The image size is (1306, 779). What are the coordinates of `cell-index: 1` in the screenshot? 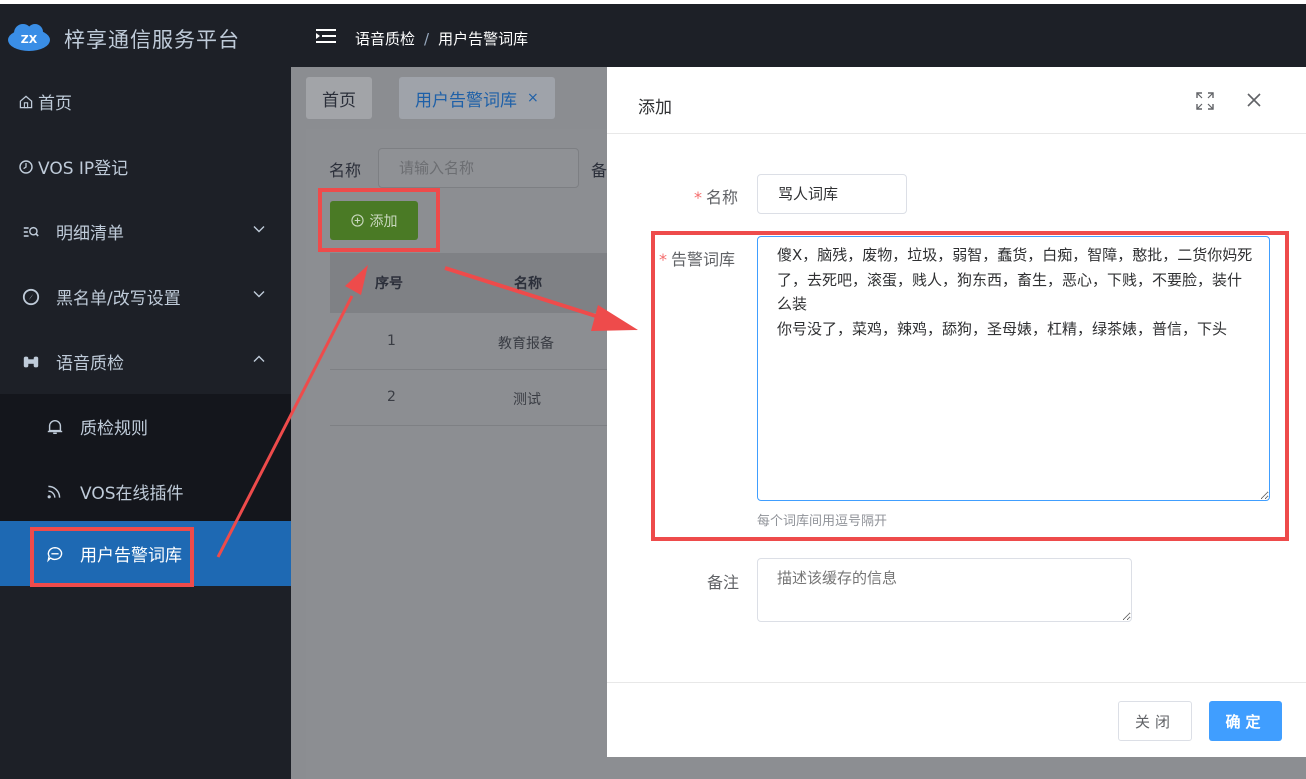 It's located at (391, 341).